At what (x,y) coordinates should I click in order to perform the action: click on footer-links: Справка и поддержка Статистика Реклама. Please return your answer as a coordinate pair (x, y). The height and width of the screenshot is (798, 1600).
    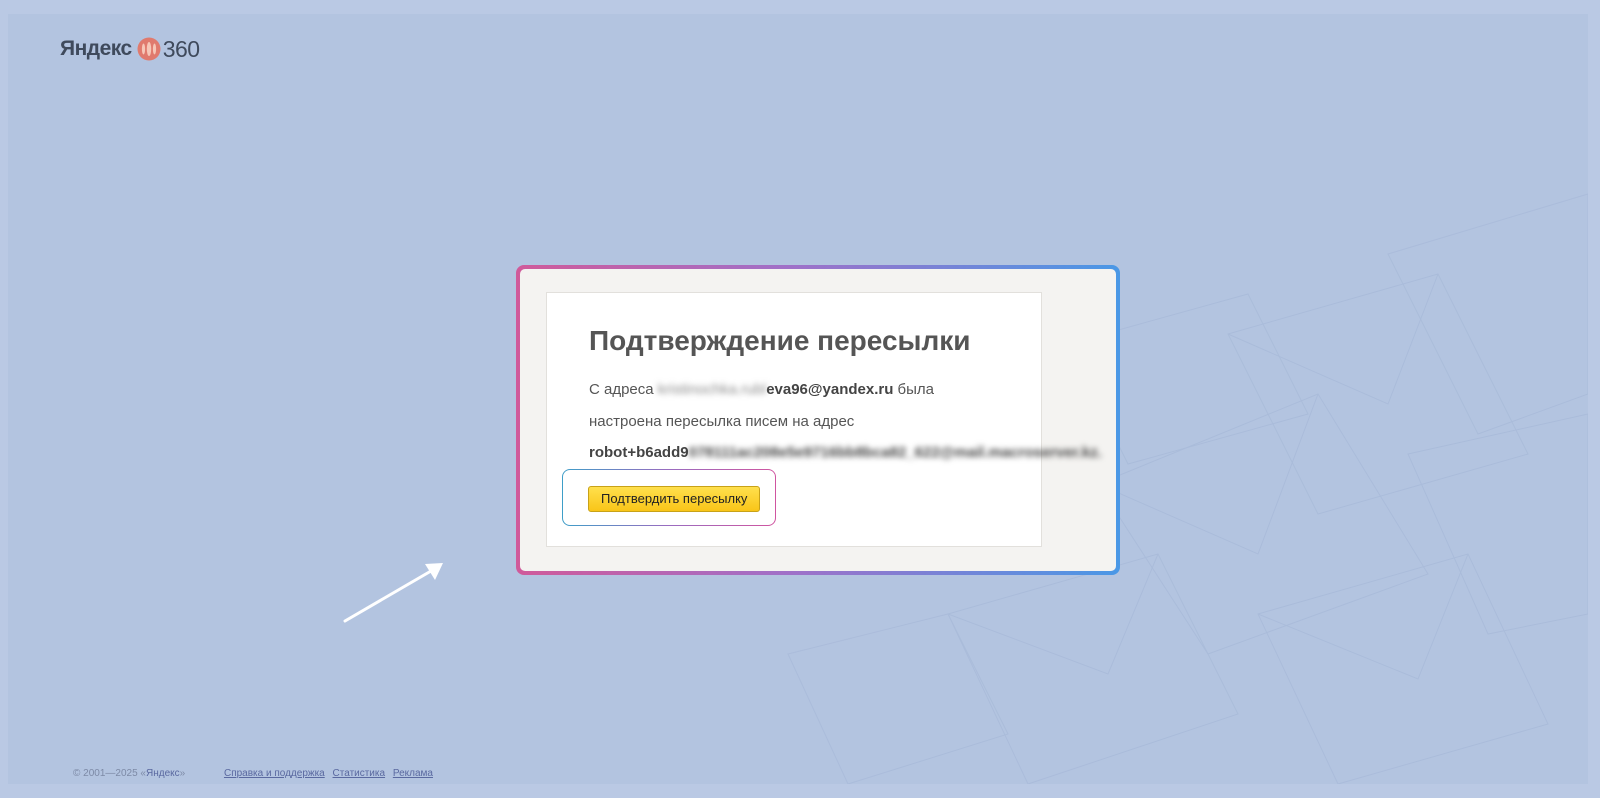
    Looking at the image, I should click on (331, 773).